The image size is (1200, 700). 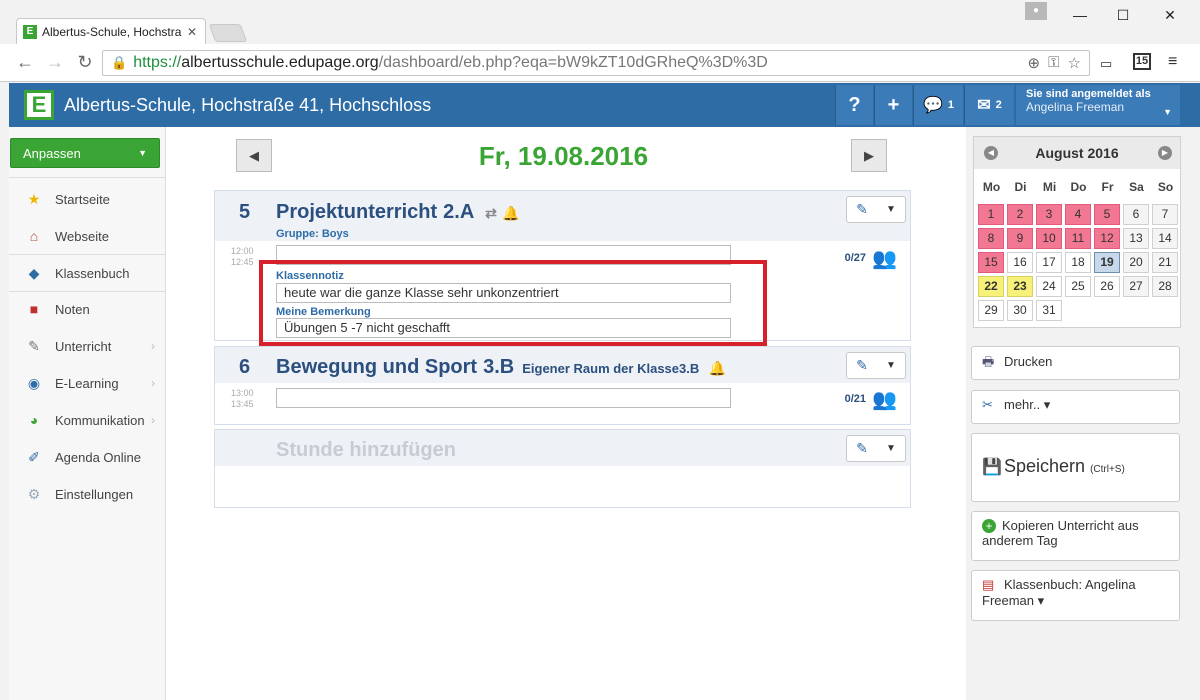 I want to click on calendar-day: 9, so click(x=1020, y=238).